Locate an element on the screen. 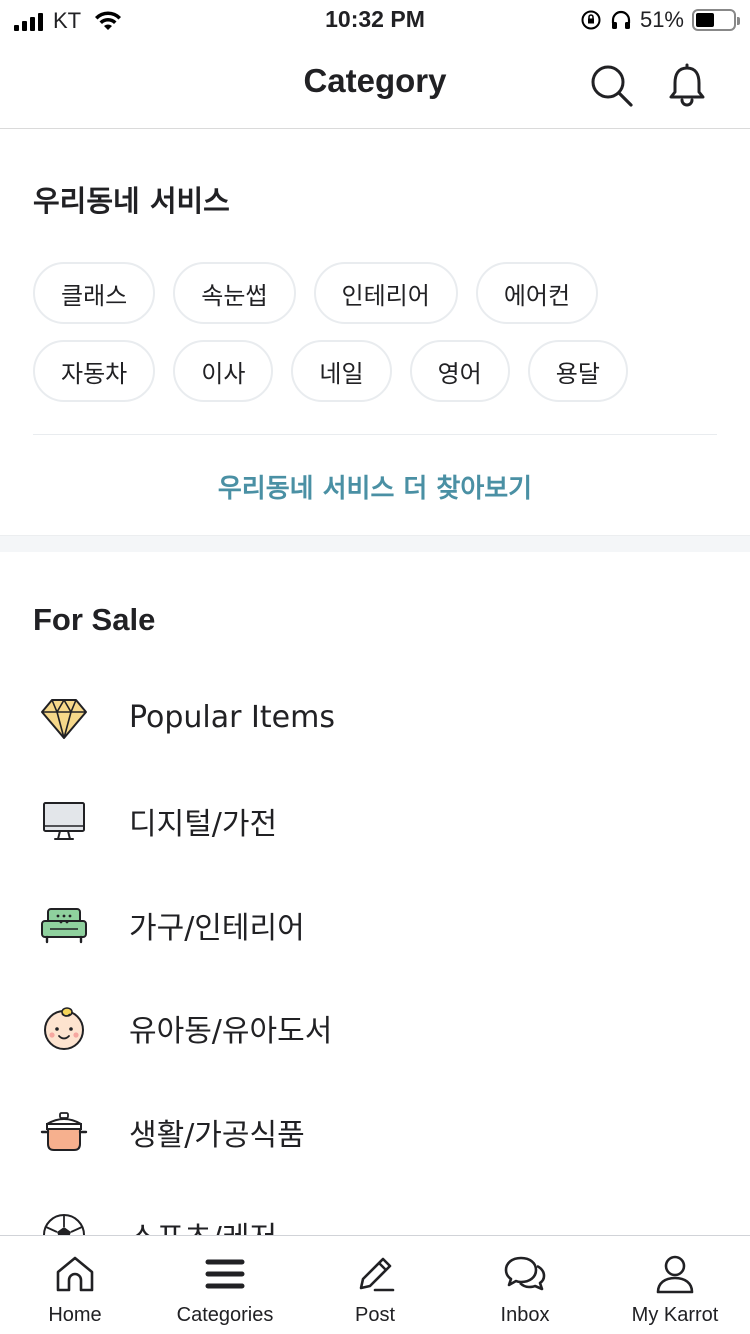 This screenshot has width=750, height=1334. tab-inbox: Inbox is located at coordinates (525, 1285).